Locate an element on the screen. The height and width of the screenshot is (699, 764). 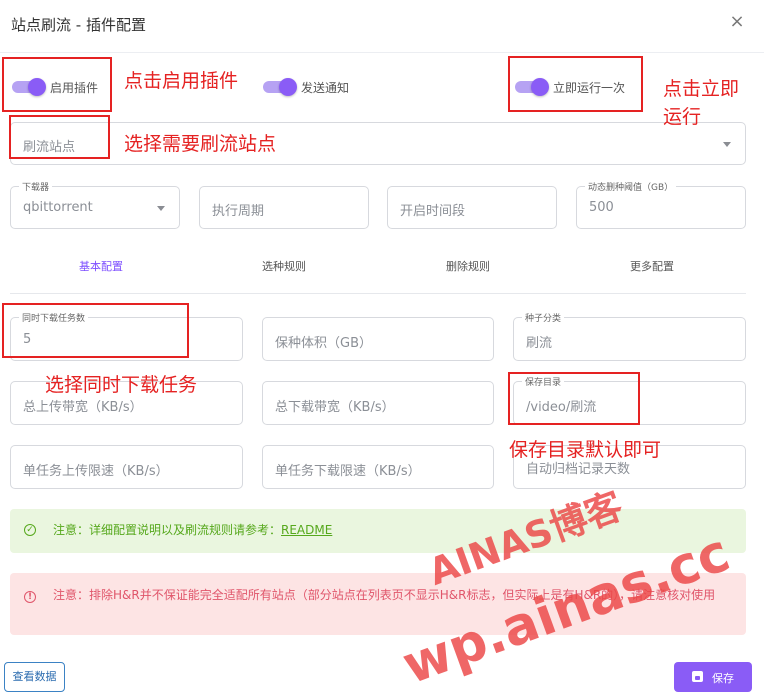
check-circle-icon: ✓ is located at coordinates (30, 530).